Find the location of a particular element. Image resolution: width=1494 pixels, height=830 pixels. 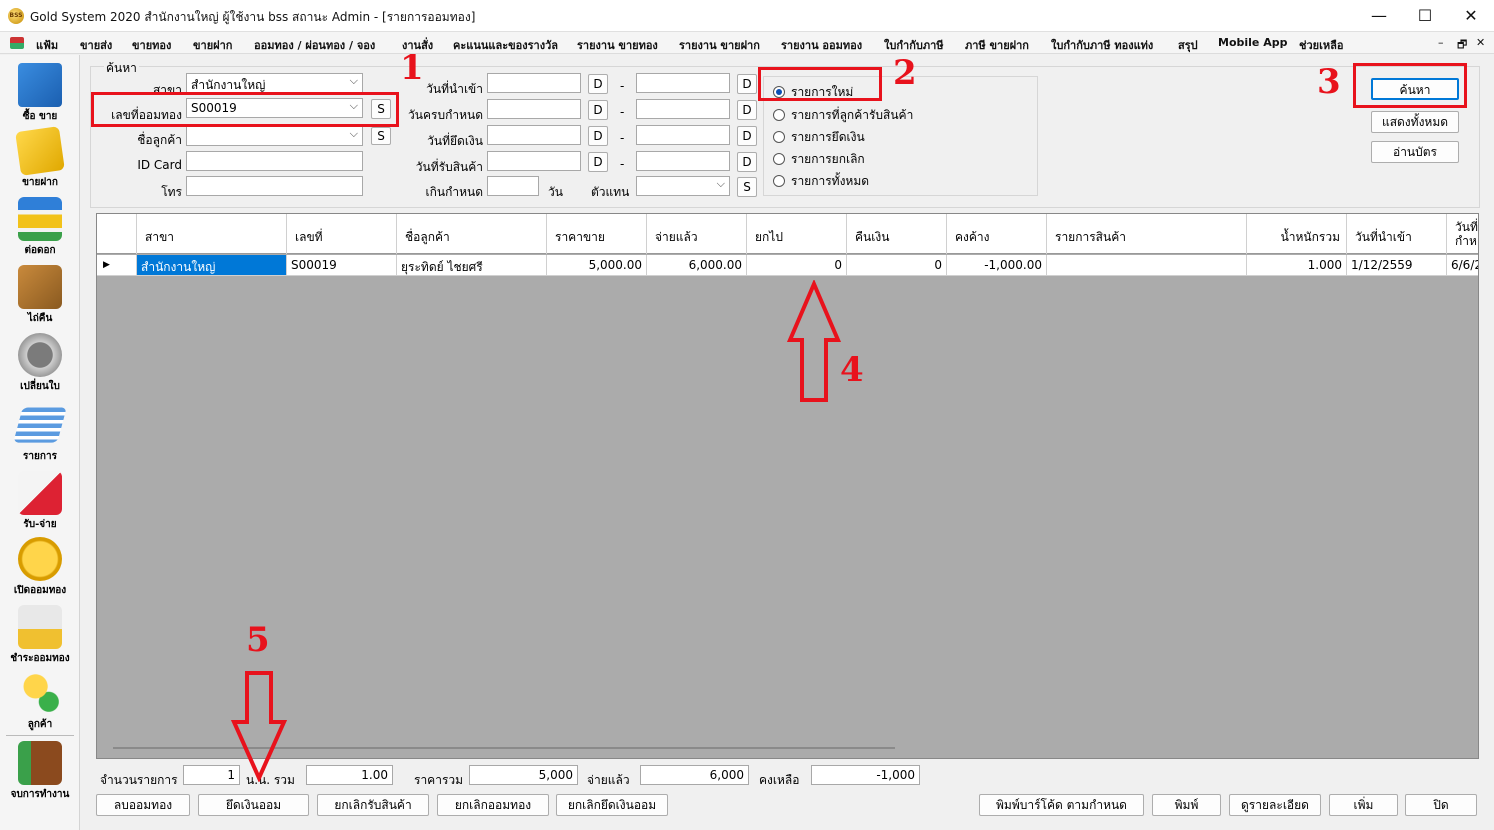

toolbar-renew-label: ต่อดอก is located at coordinates (40, 250).